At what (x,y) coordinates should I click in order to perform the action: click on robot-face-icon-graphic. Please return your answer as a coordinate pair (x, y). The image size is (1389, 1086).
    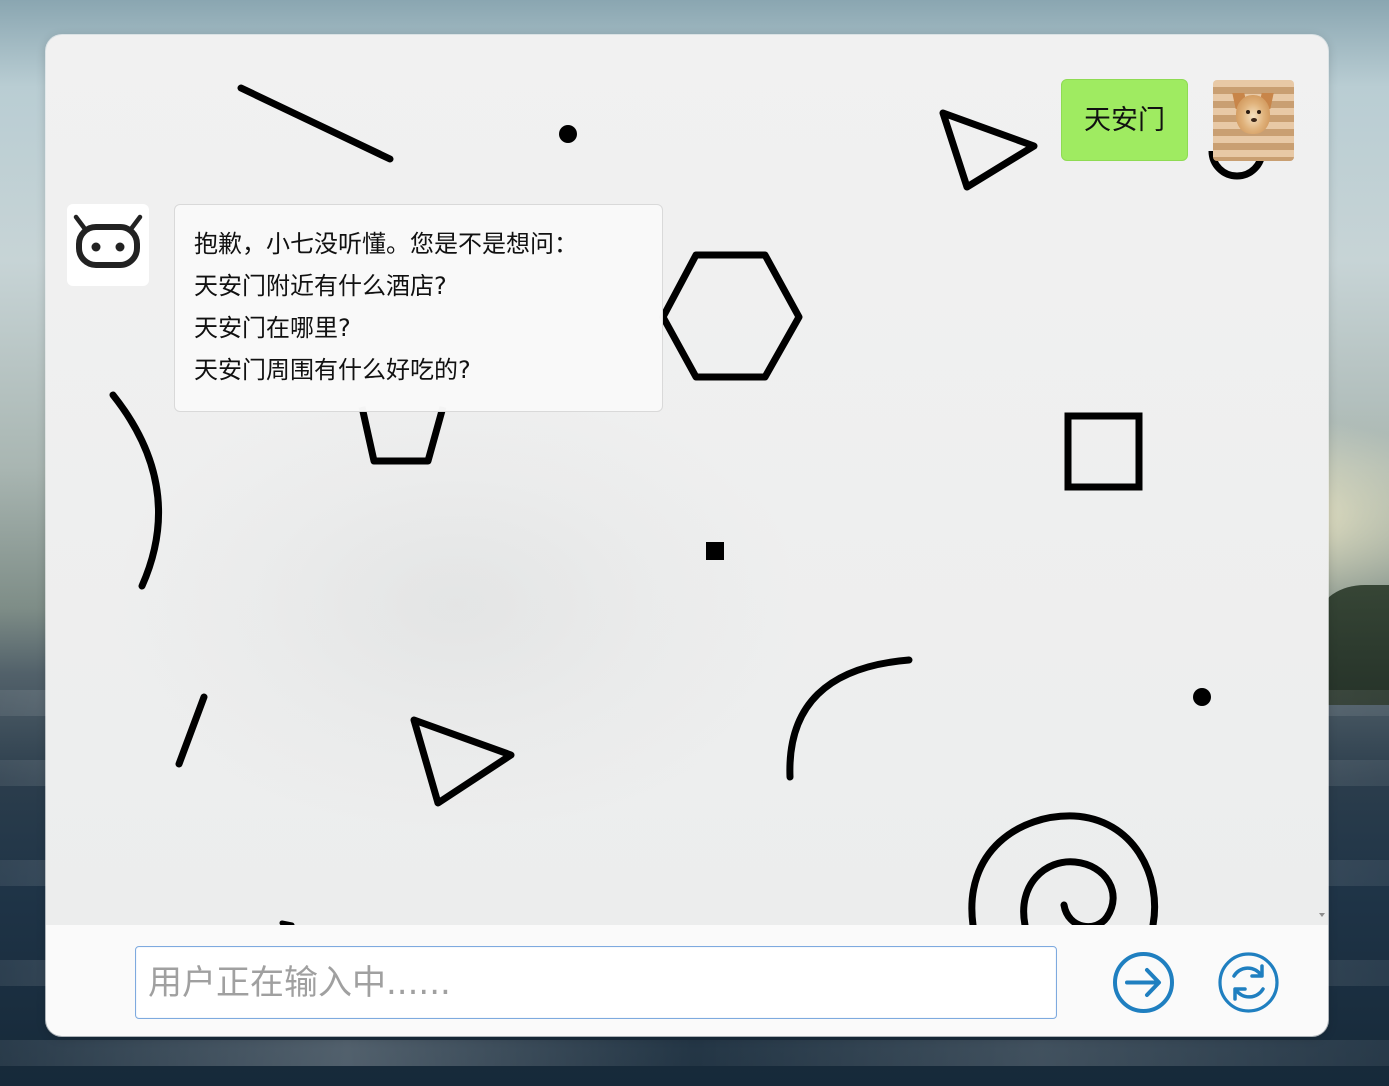
    Looking at the image, I should click on (108, 241).